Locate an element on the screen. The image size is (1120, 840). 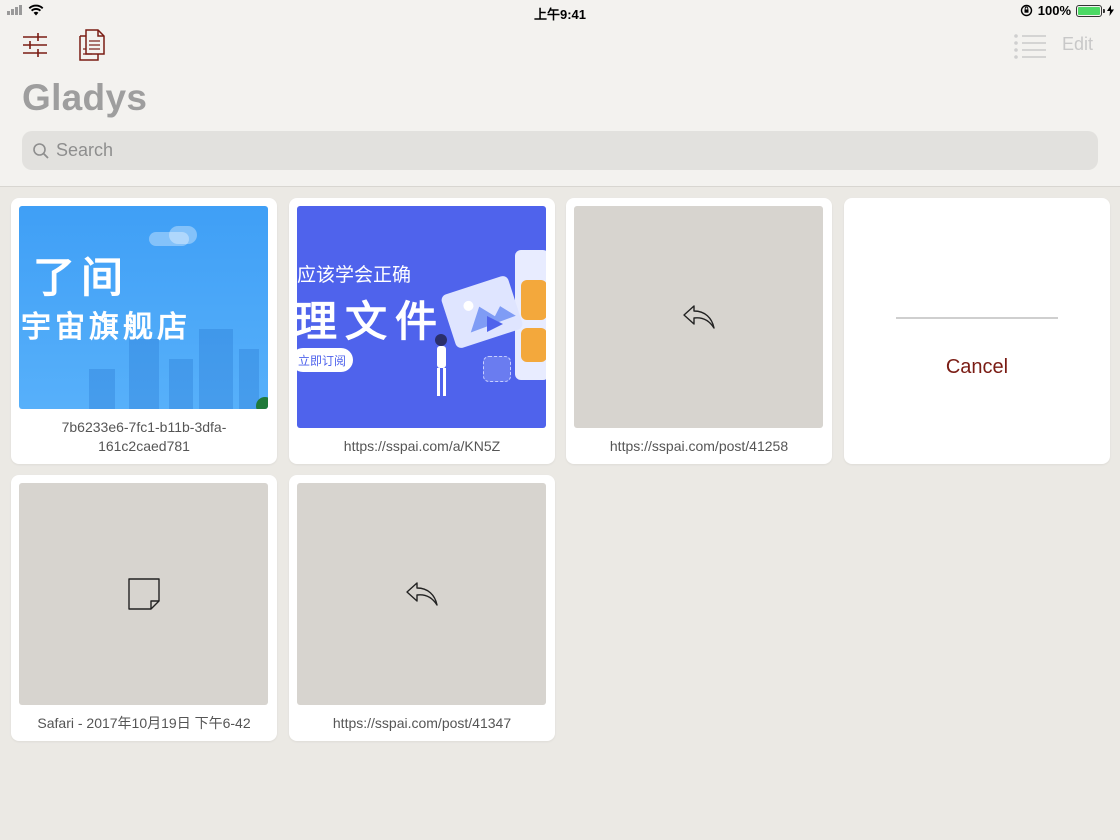
person-illustration-icon is located at coordinates (441, 365).